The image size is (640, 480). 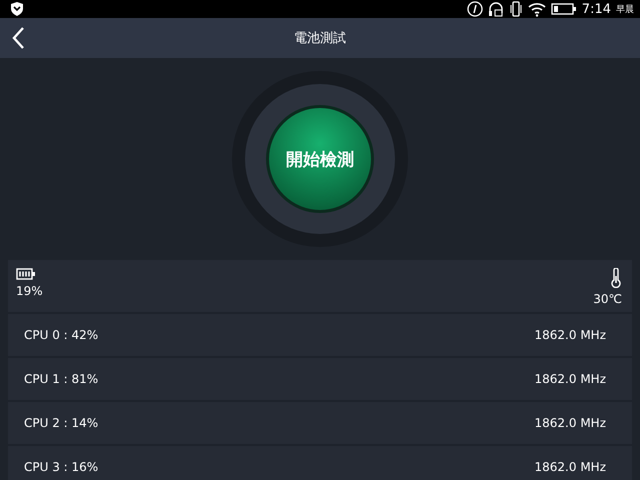 What do you see at coordinates (625, 10) in the screenshot?
I see `clock-period: 早晨` at bounding box center [625, 10].